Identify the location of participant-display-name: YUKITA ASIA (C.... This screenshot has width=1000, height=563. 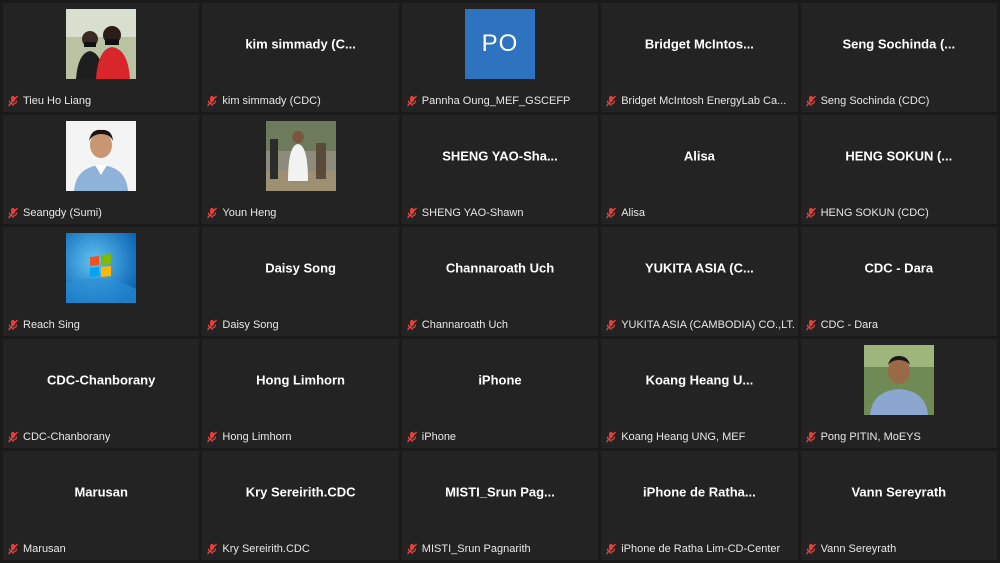
(699, 268).